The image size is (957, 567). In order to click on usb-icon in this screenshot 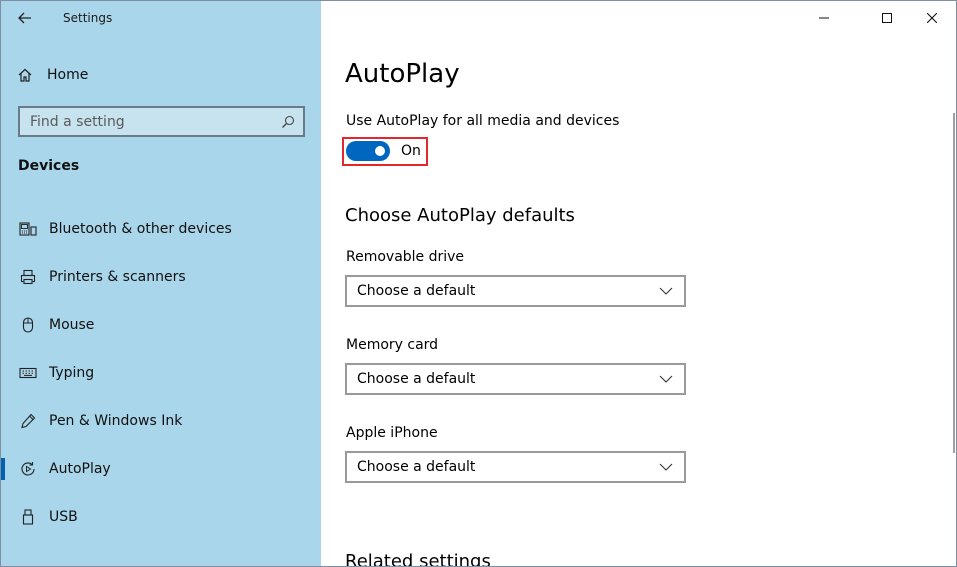, I will do `click(28, 517)`.